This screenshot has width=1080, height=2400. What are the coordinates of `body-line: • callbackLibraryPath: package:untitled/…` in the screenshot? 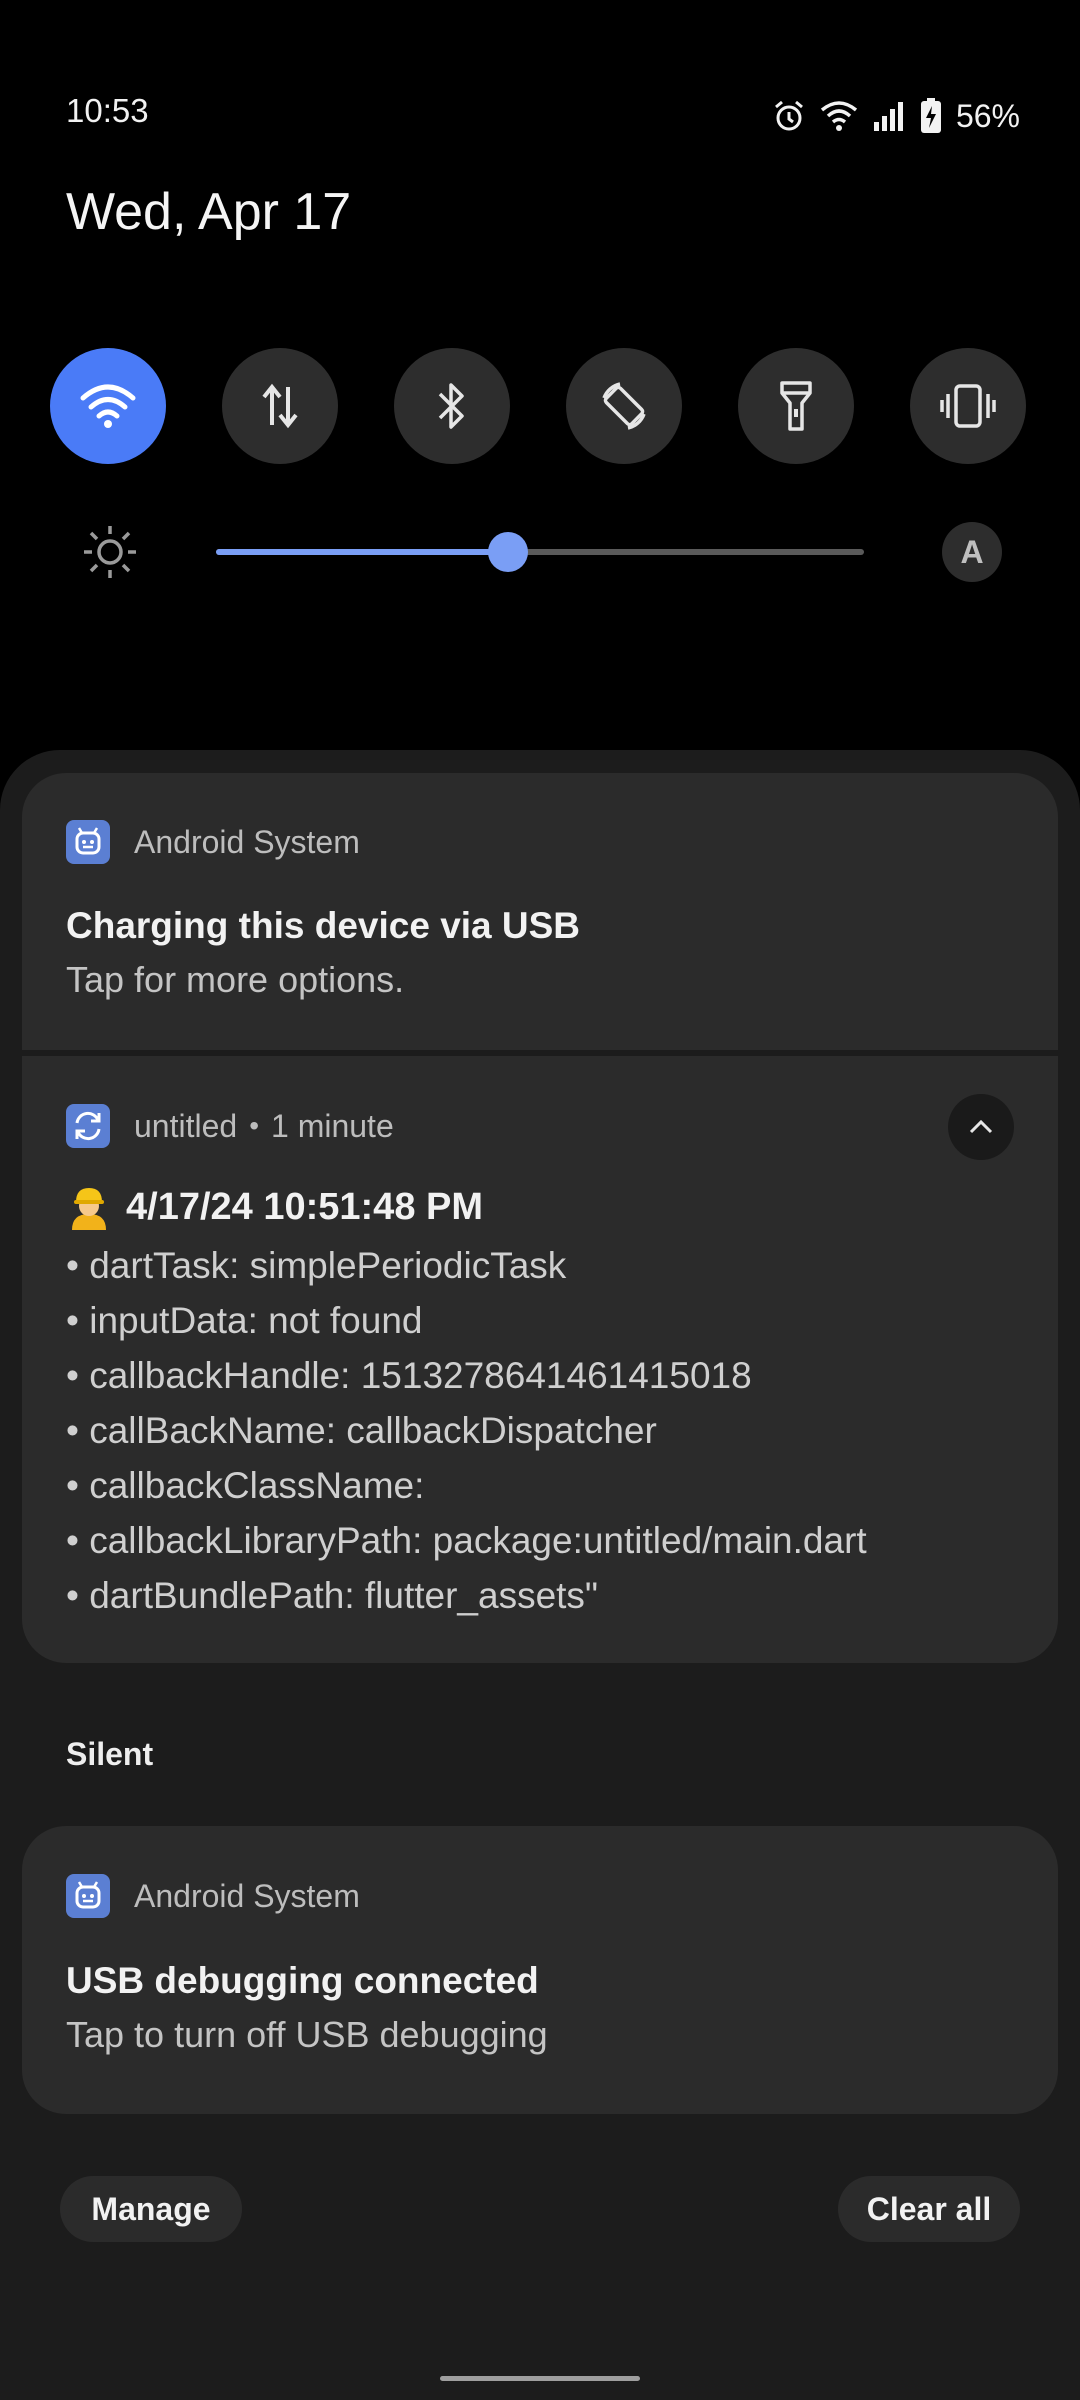 It's located at (466, 1540).